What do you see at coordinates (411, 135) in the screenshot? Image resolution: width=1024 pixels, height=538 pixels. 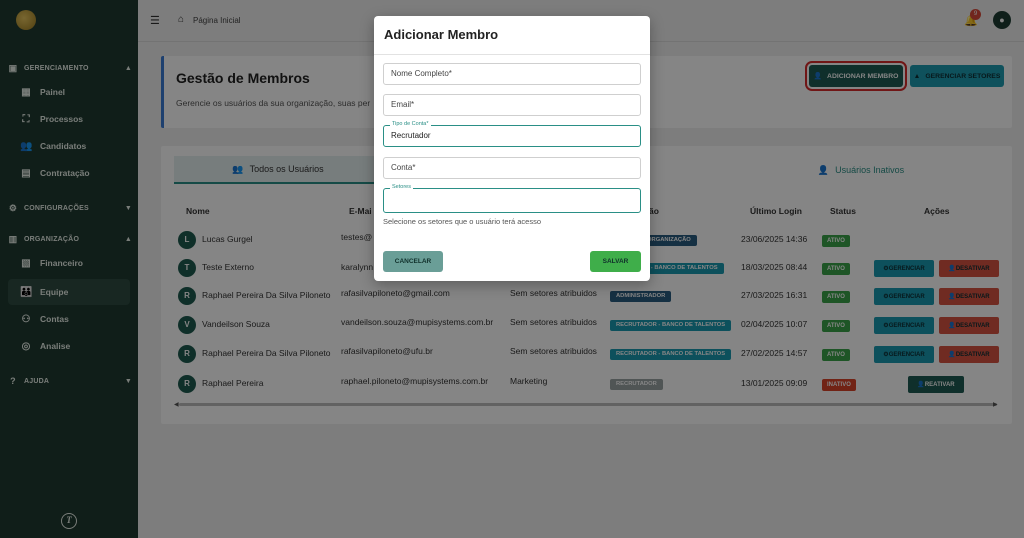 I see `account-type-value: Recrutador` at bounding box center [411, 135].